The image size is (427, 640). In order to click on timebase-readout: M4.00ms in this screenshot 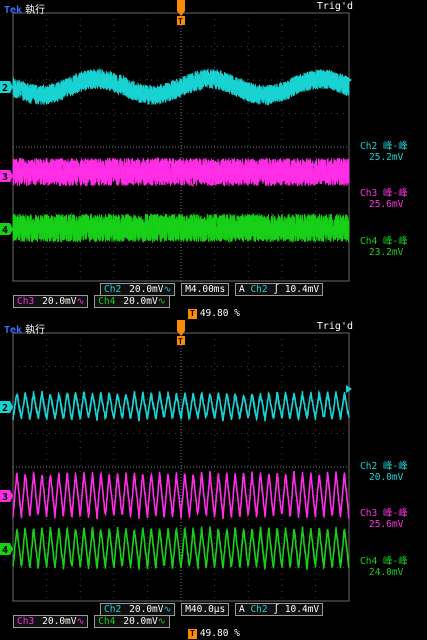, I will do `click(205, 289)`.